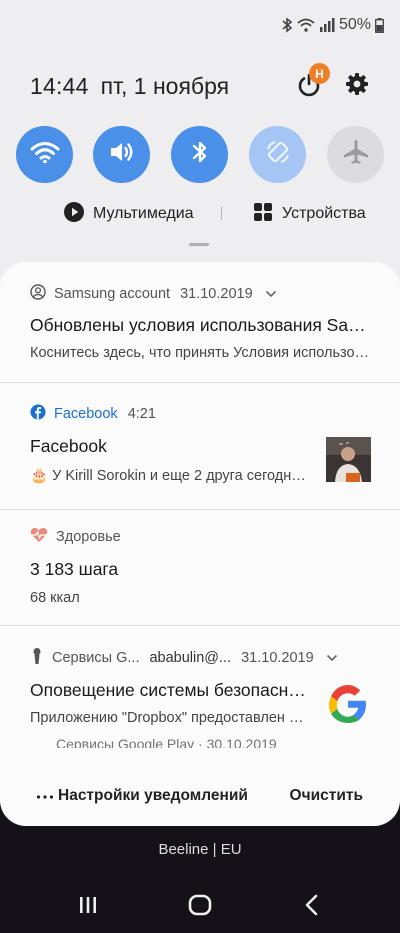  What do you see at coordinates (86, 414) in the screenshot?
I see `notification-app-name: Facebook` at bounding box center [86, 414].